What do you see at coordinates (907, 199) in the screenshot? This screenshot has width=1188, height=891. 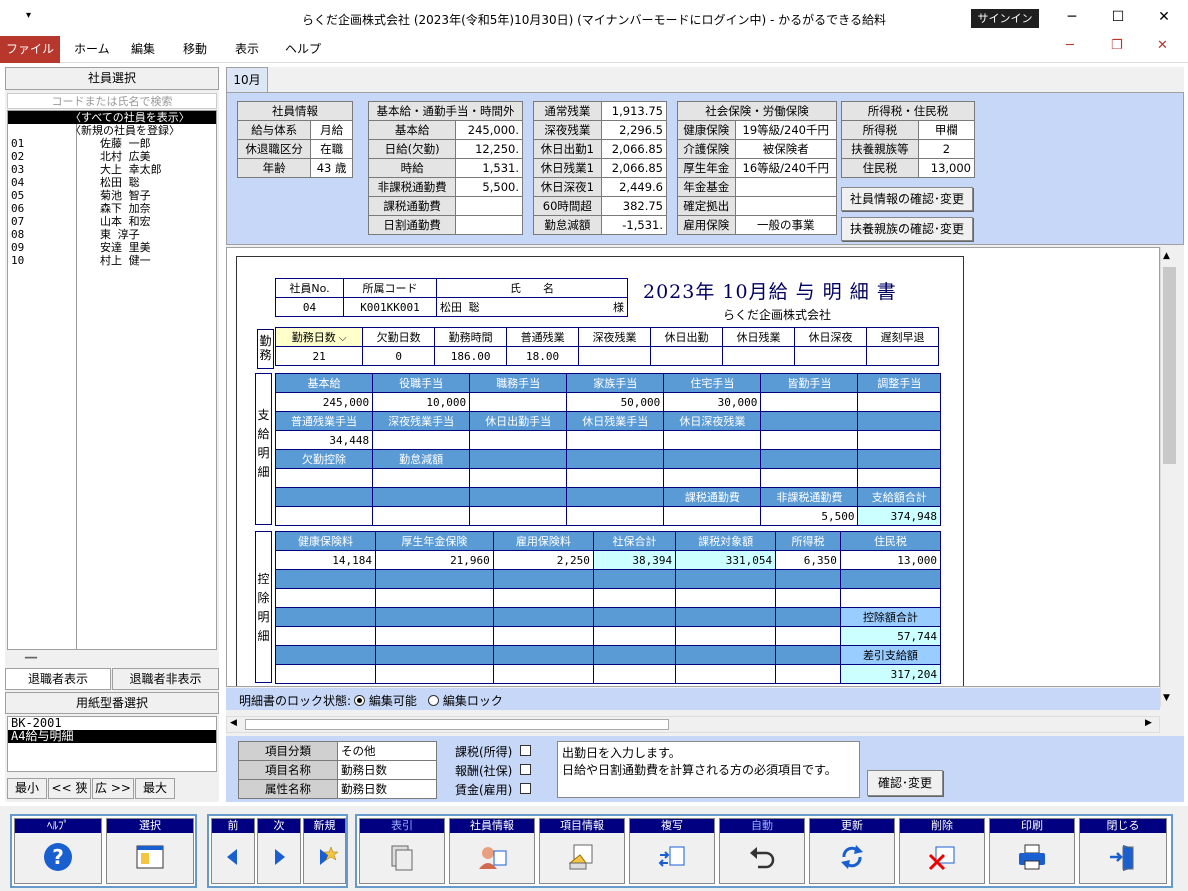 I see `employee-info-confirm-button: 社員情報の確認･変更` at bounding box center [907, 199].